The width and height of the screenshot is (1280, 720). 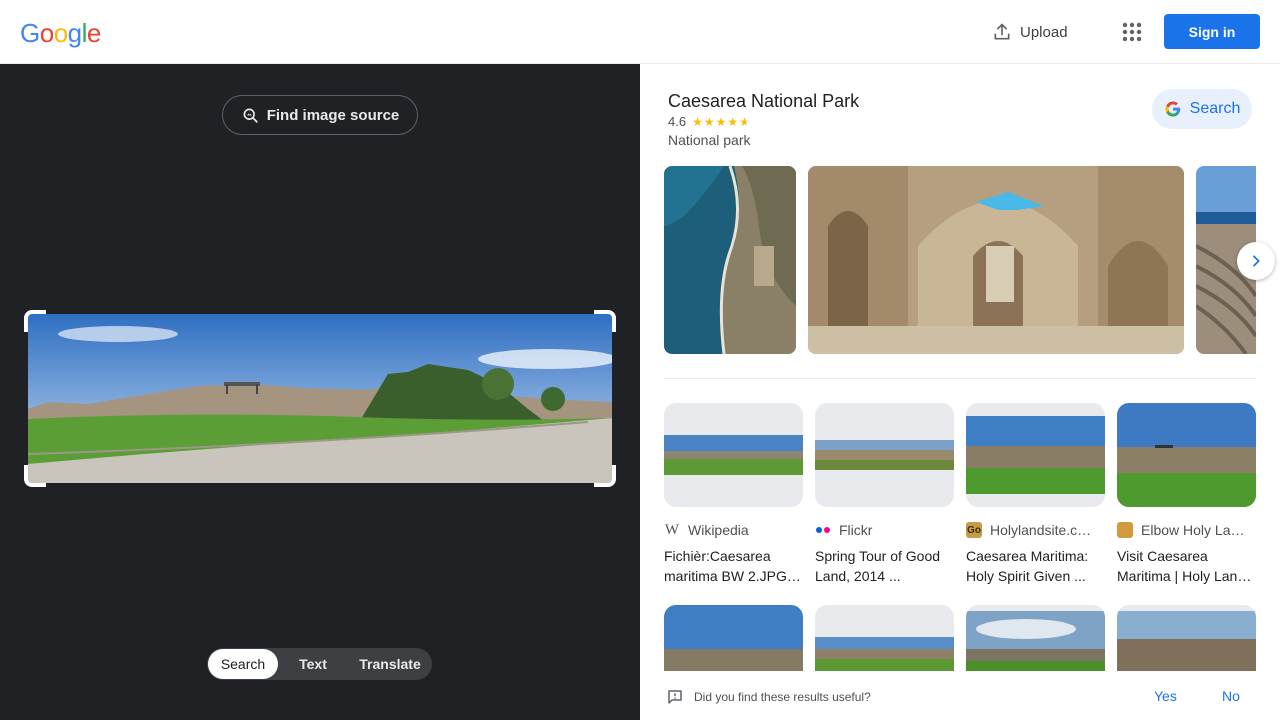 What do you see at coordinates (974, 530) in the screenshot?
I see `holylandsite-icon: Go` at bounding box center [974, 530].